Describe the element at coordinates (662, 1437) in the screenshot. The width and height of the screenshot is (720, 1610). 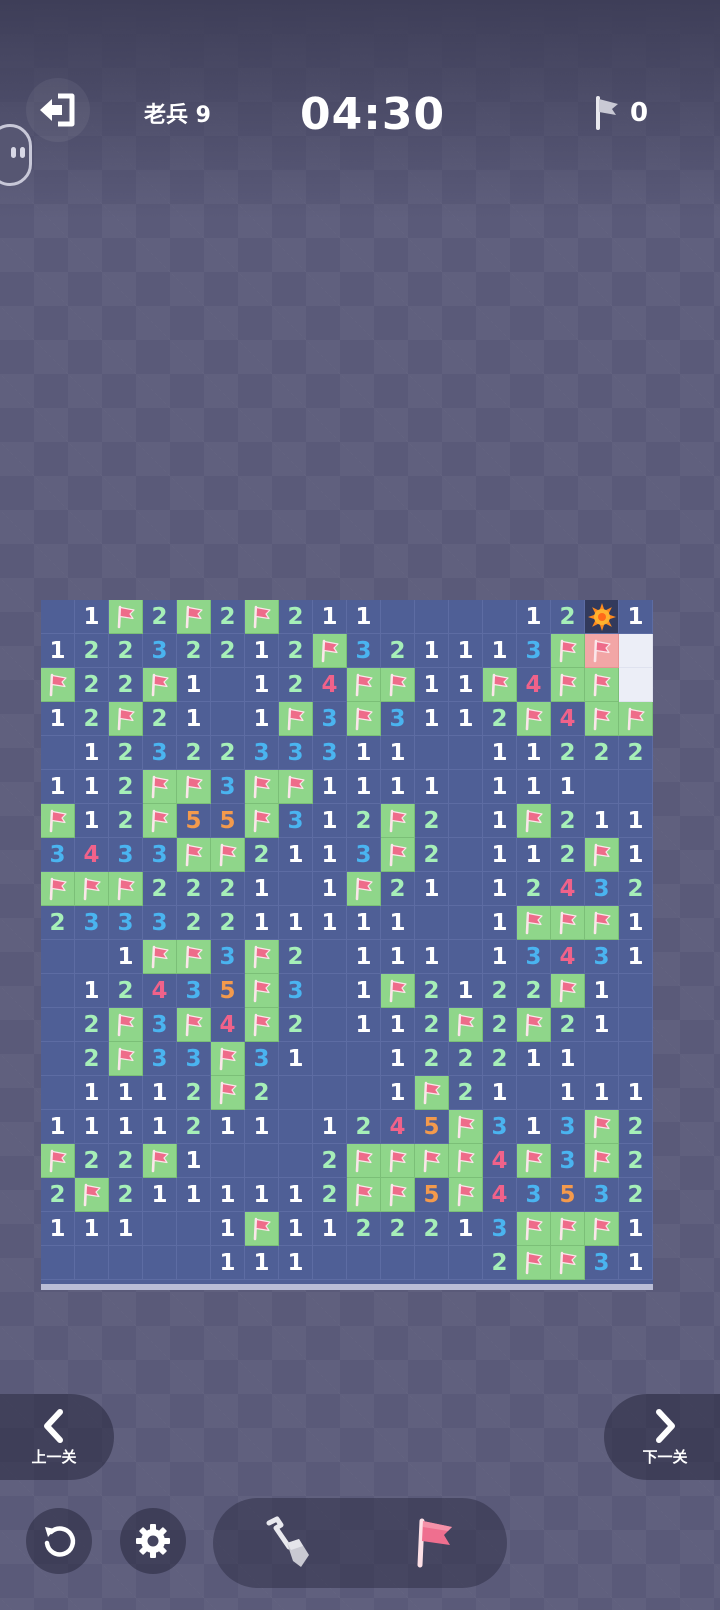
I see `next-level-button: 下一关` at that location.